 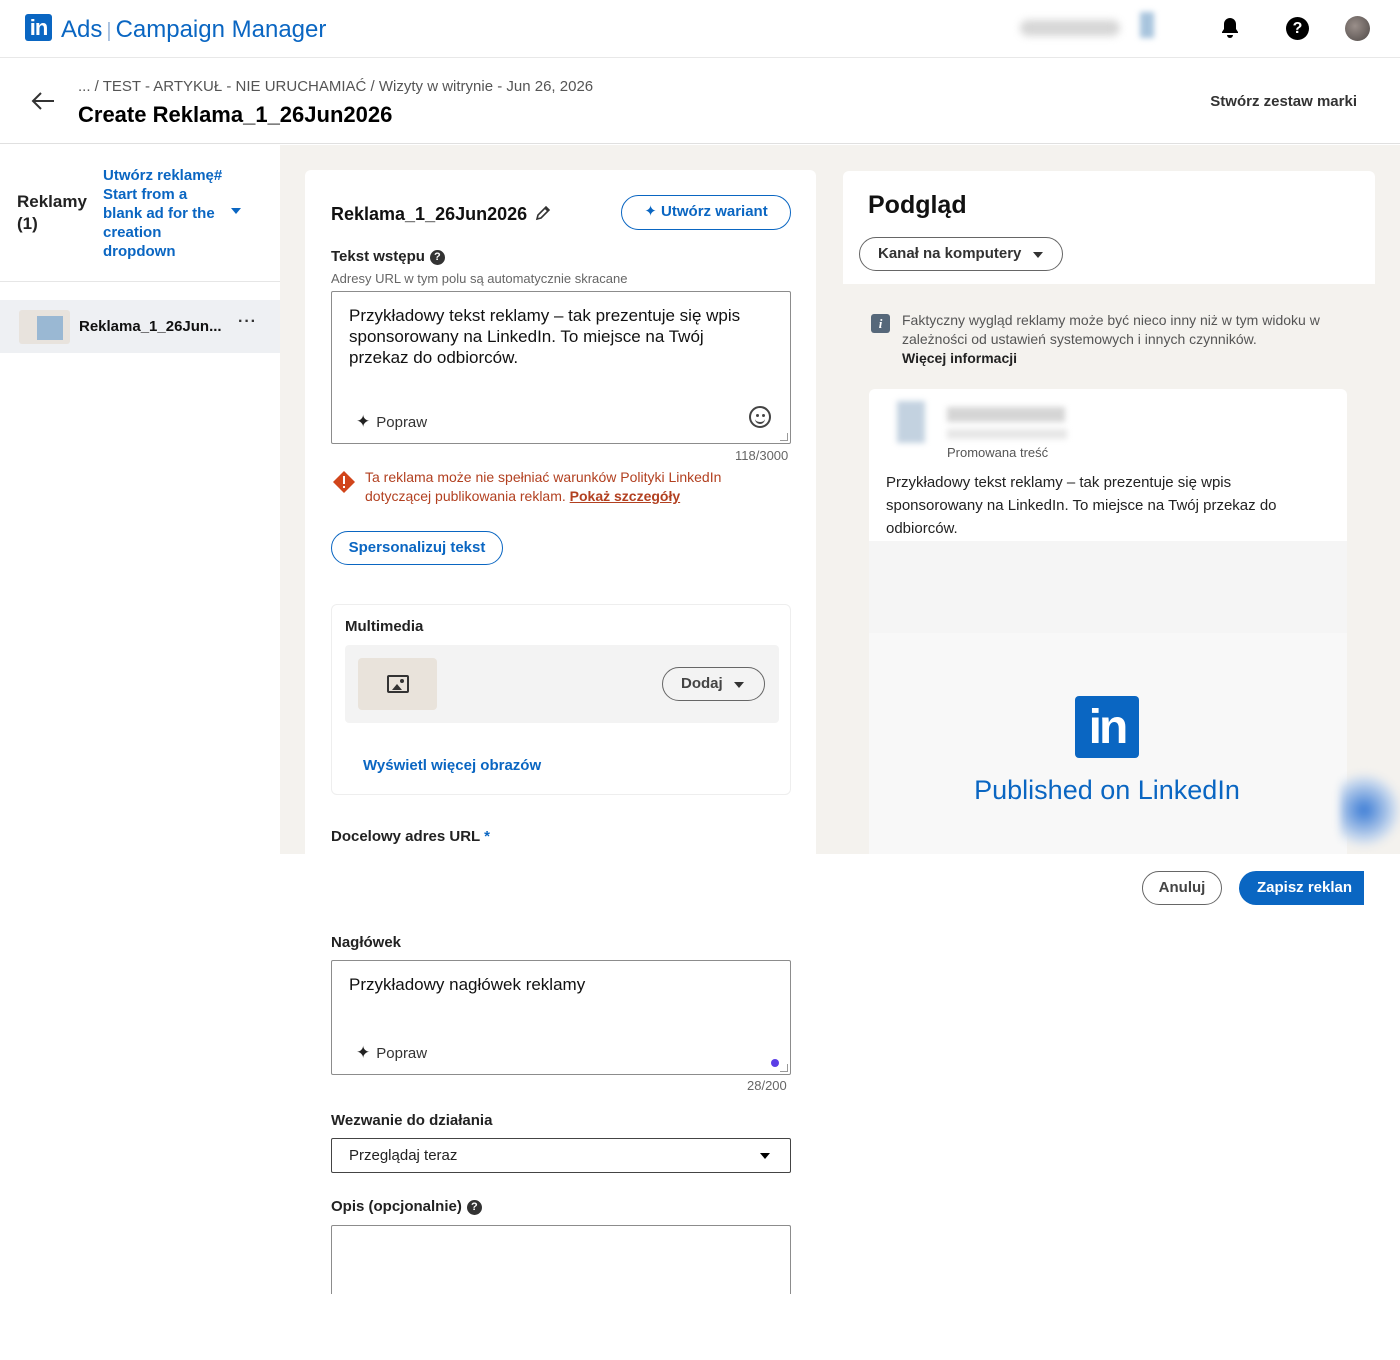 I want to click on chevron-down-icon, so click(x=236, y=211).